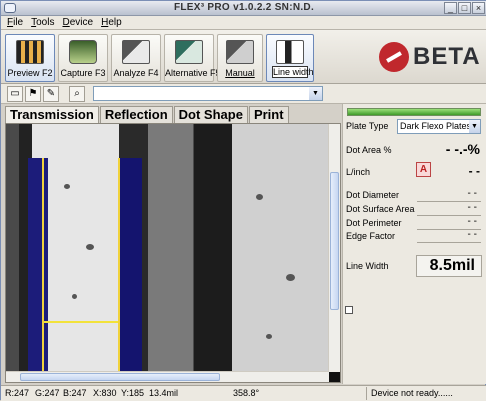 The height and width of the screenshot is (401, 486). Describe the element at coordinates (193, 73) in the screenshot. I see `alternative-button-label: Alternative F5` at that location.